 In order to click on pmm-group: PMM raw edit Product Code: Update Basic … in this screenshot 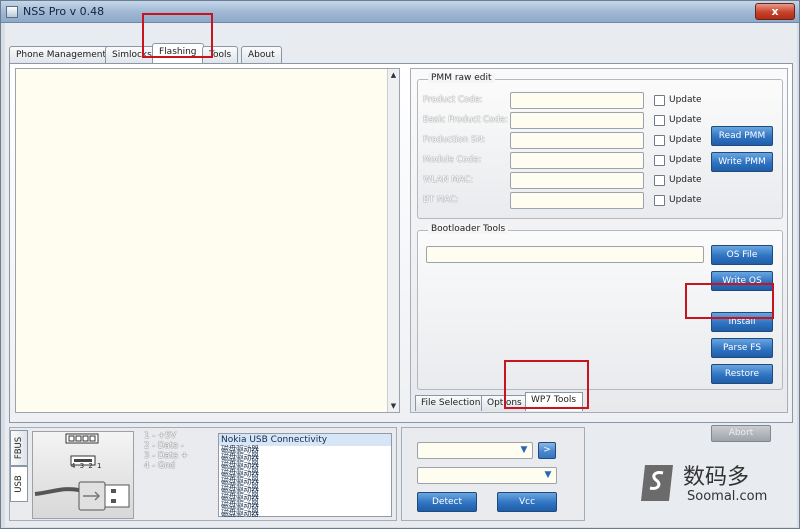, I will do `click(600, 146)`.